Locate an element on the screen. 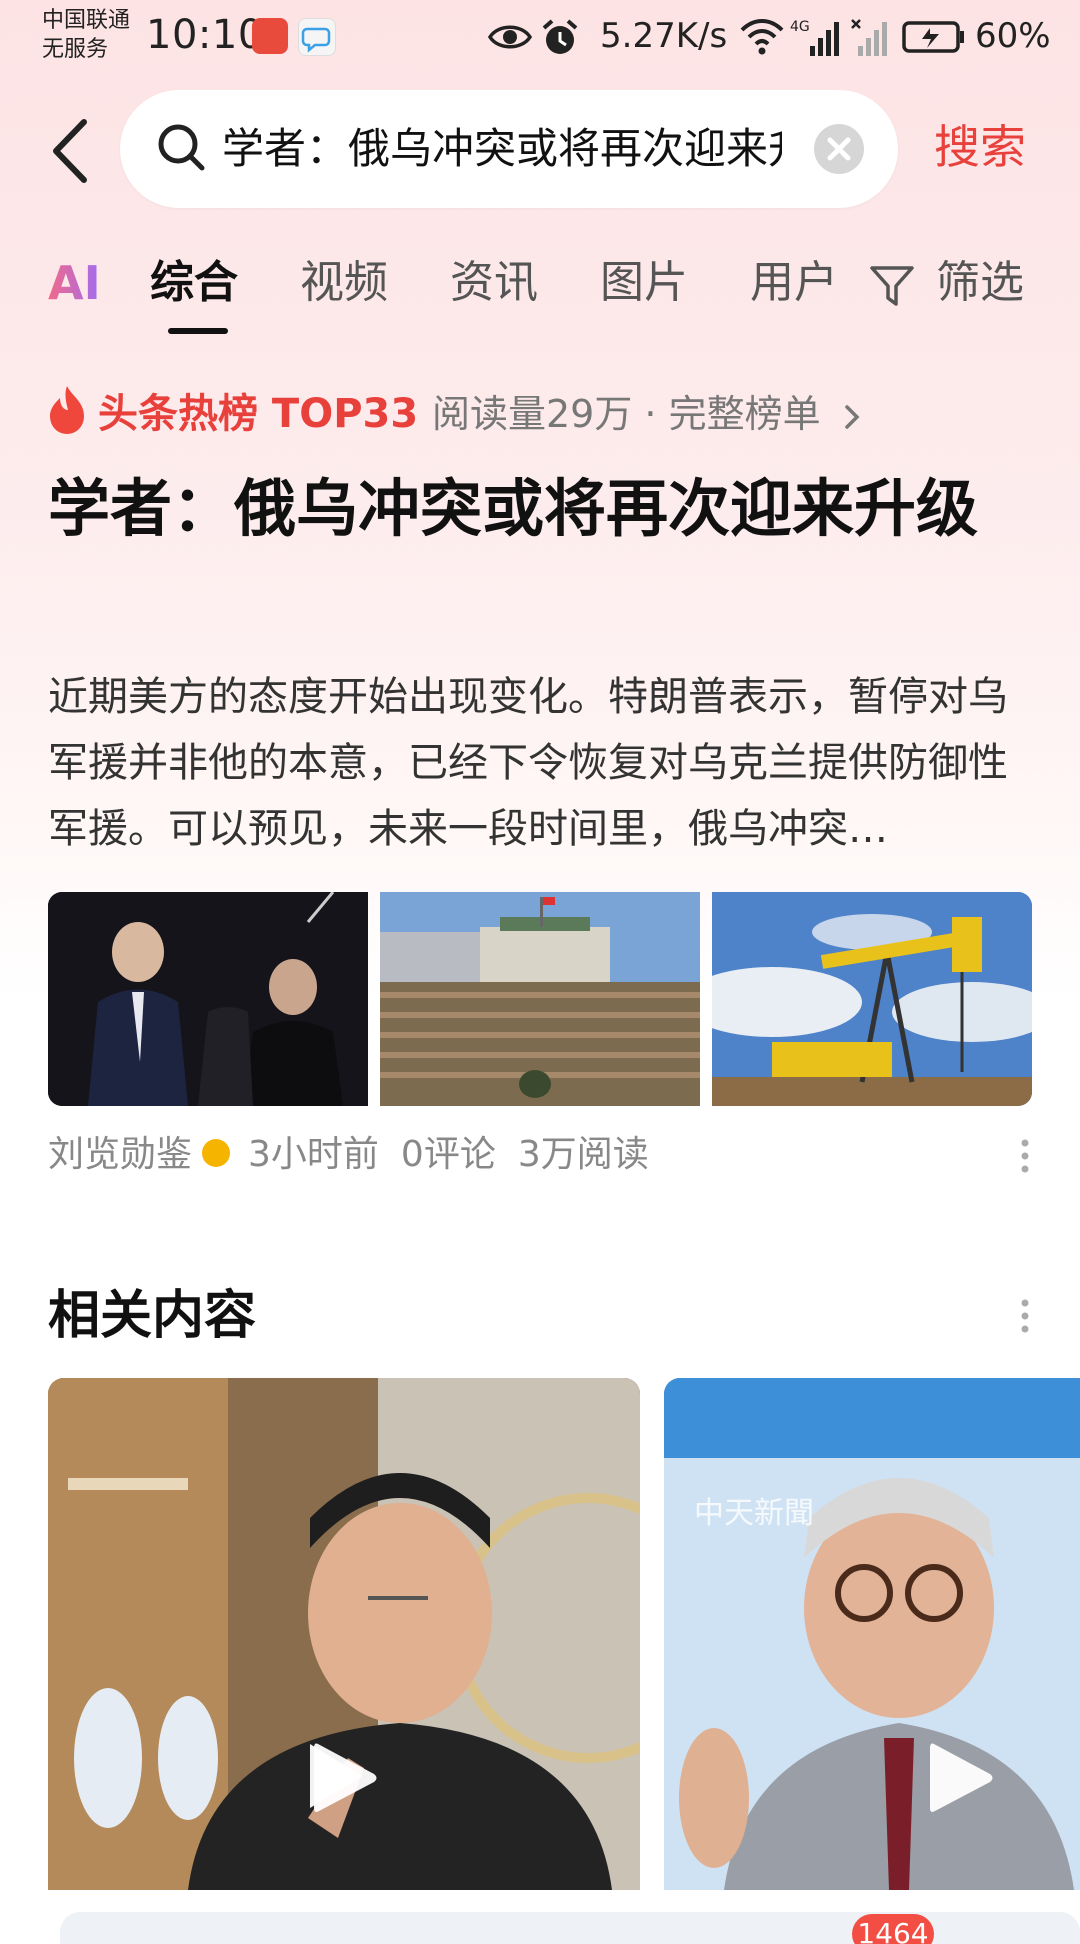 The width and height of the screenshot is (1080, 1944). alarm-icon is located at coordinates (560, 36).